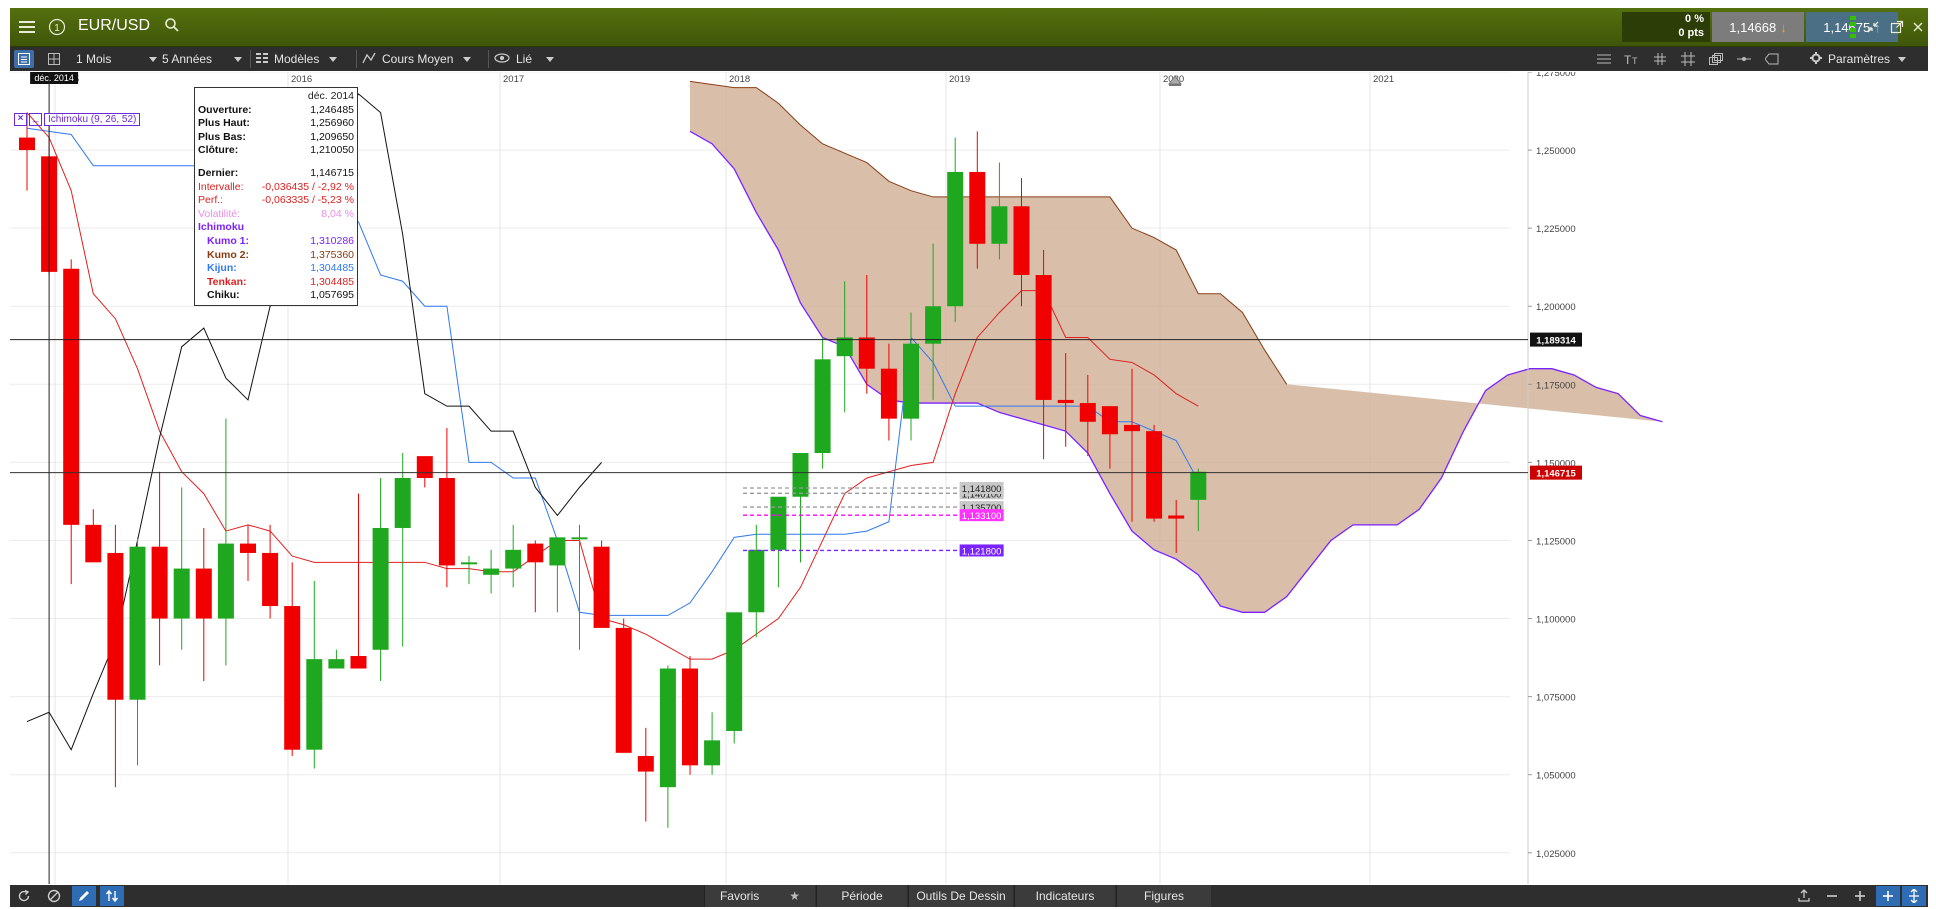  What do you see at coordinates (112, 896) in the screenshot?
I see `sort-icon` at bounding box center [112, 896].